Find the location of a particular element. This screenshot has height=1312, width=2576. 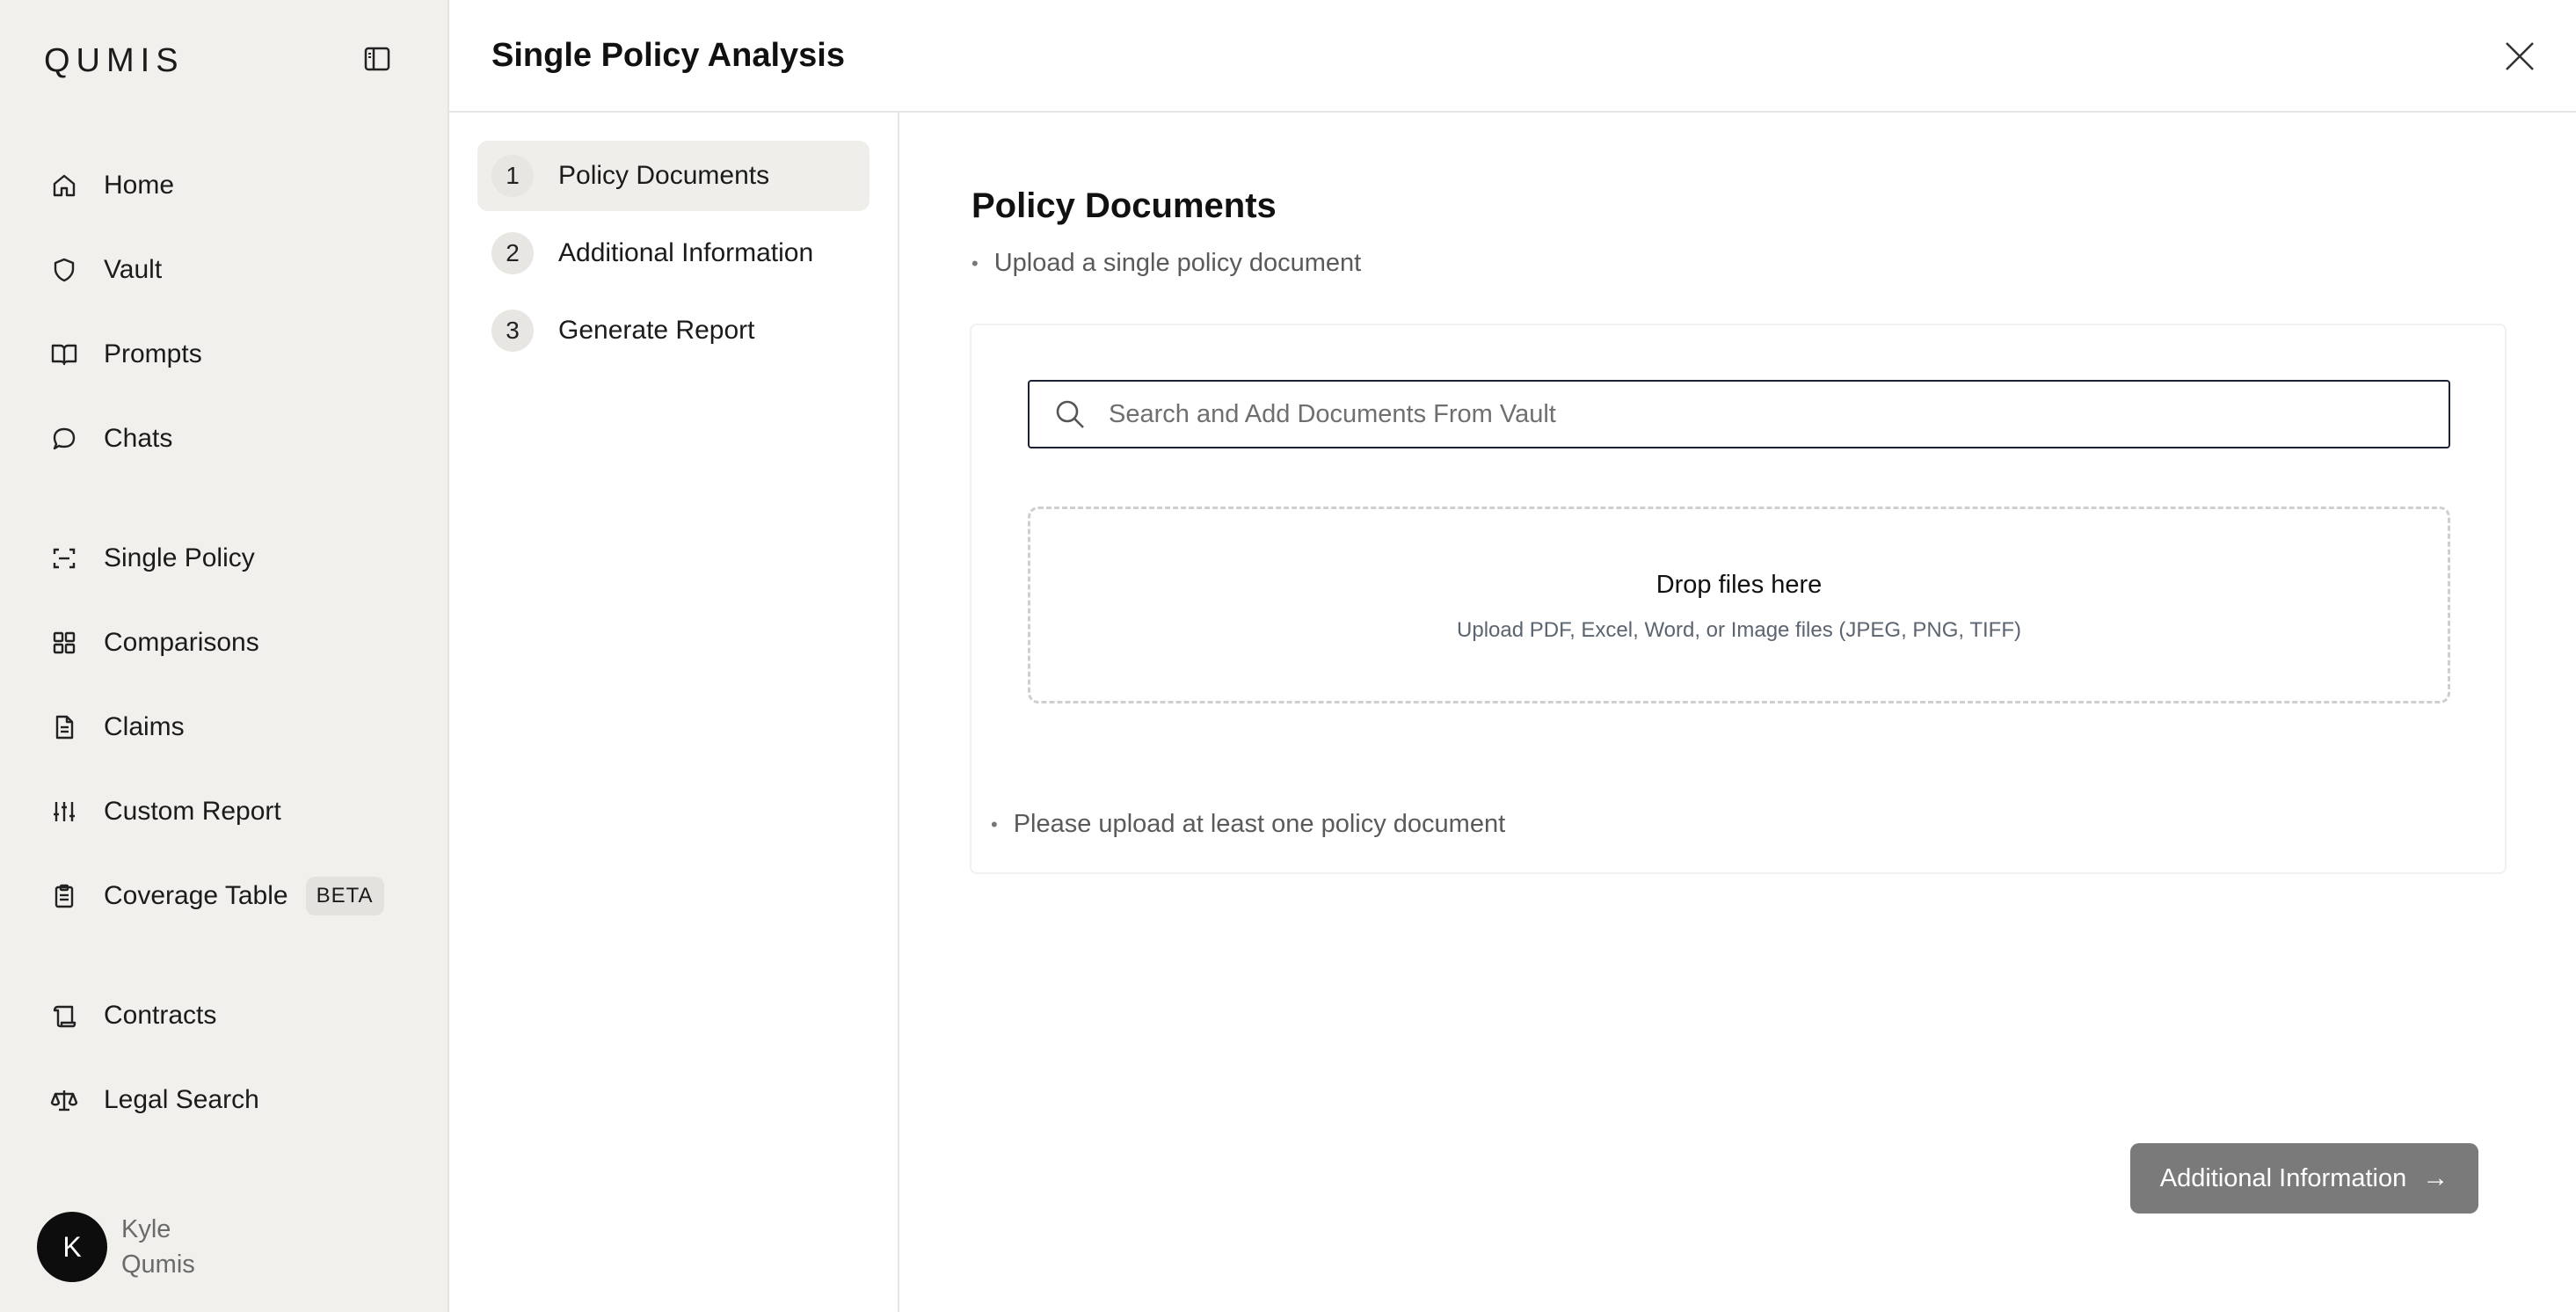

scale-icon is located at coordinates (64, 1100).